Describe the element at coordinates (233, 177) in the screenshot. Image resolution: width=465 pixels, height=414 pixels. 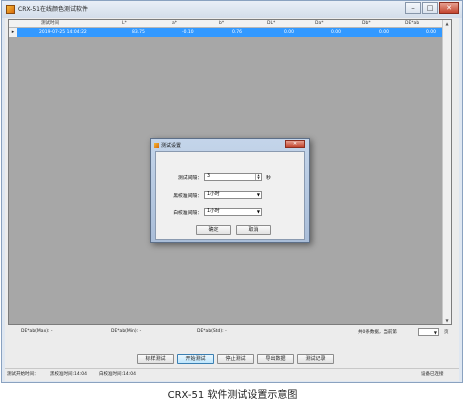
I see `interval-input: 3 ▲ ▼` at that location.